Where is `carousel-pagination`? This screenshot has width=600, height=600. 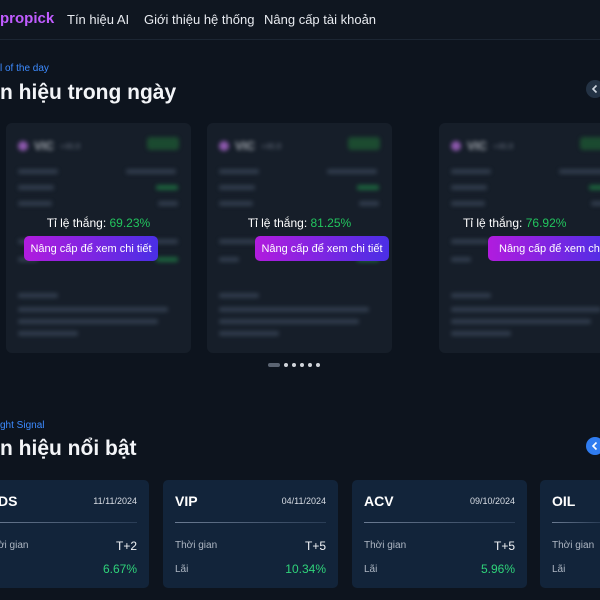
carousel-pagination is located at coordinates (294, 365).